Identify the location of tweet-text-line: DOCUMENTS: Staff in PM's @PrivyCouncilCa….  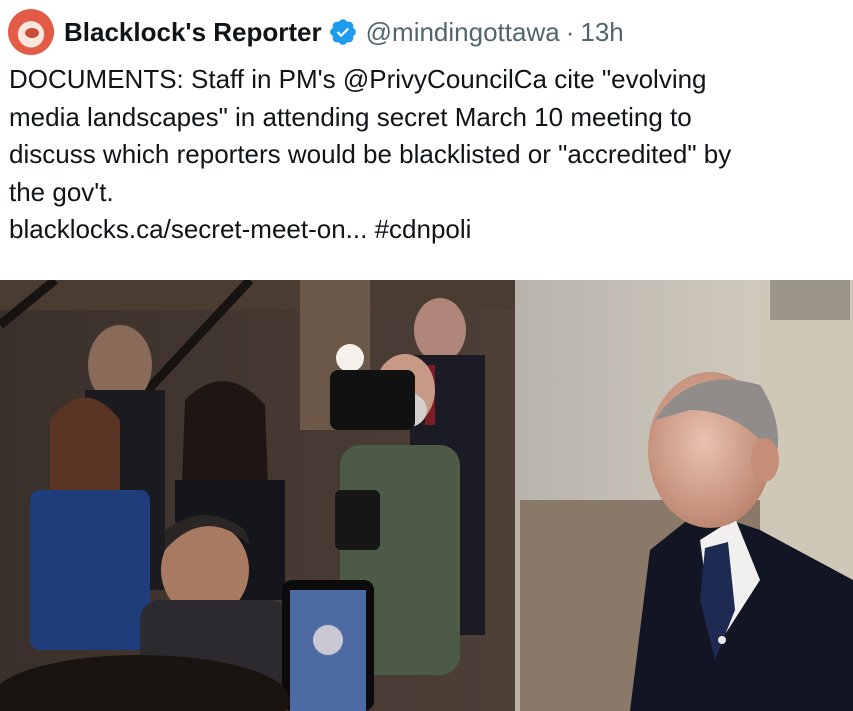
(358, 79).